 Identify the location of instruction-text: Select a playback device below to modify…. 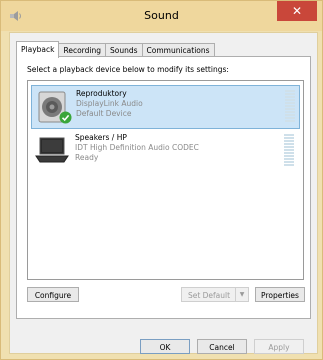
(128, 69).